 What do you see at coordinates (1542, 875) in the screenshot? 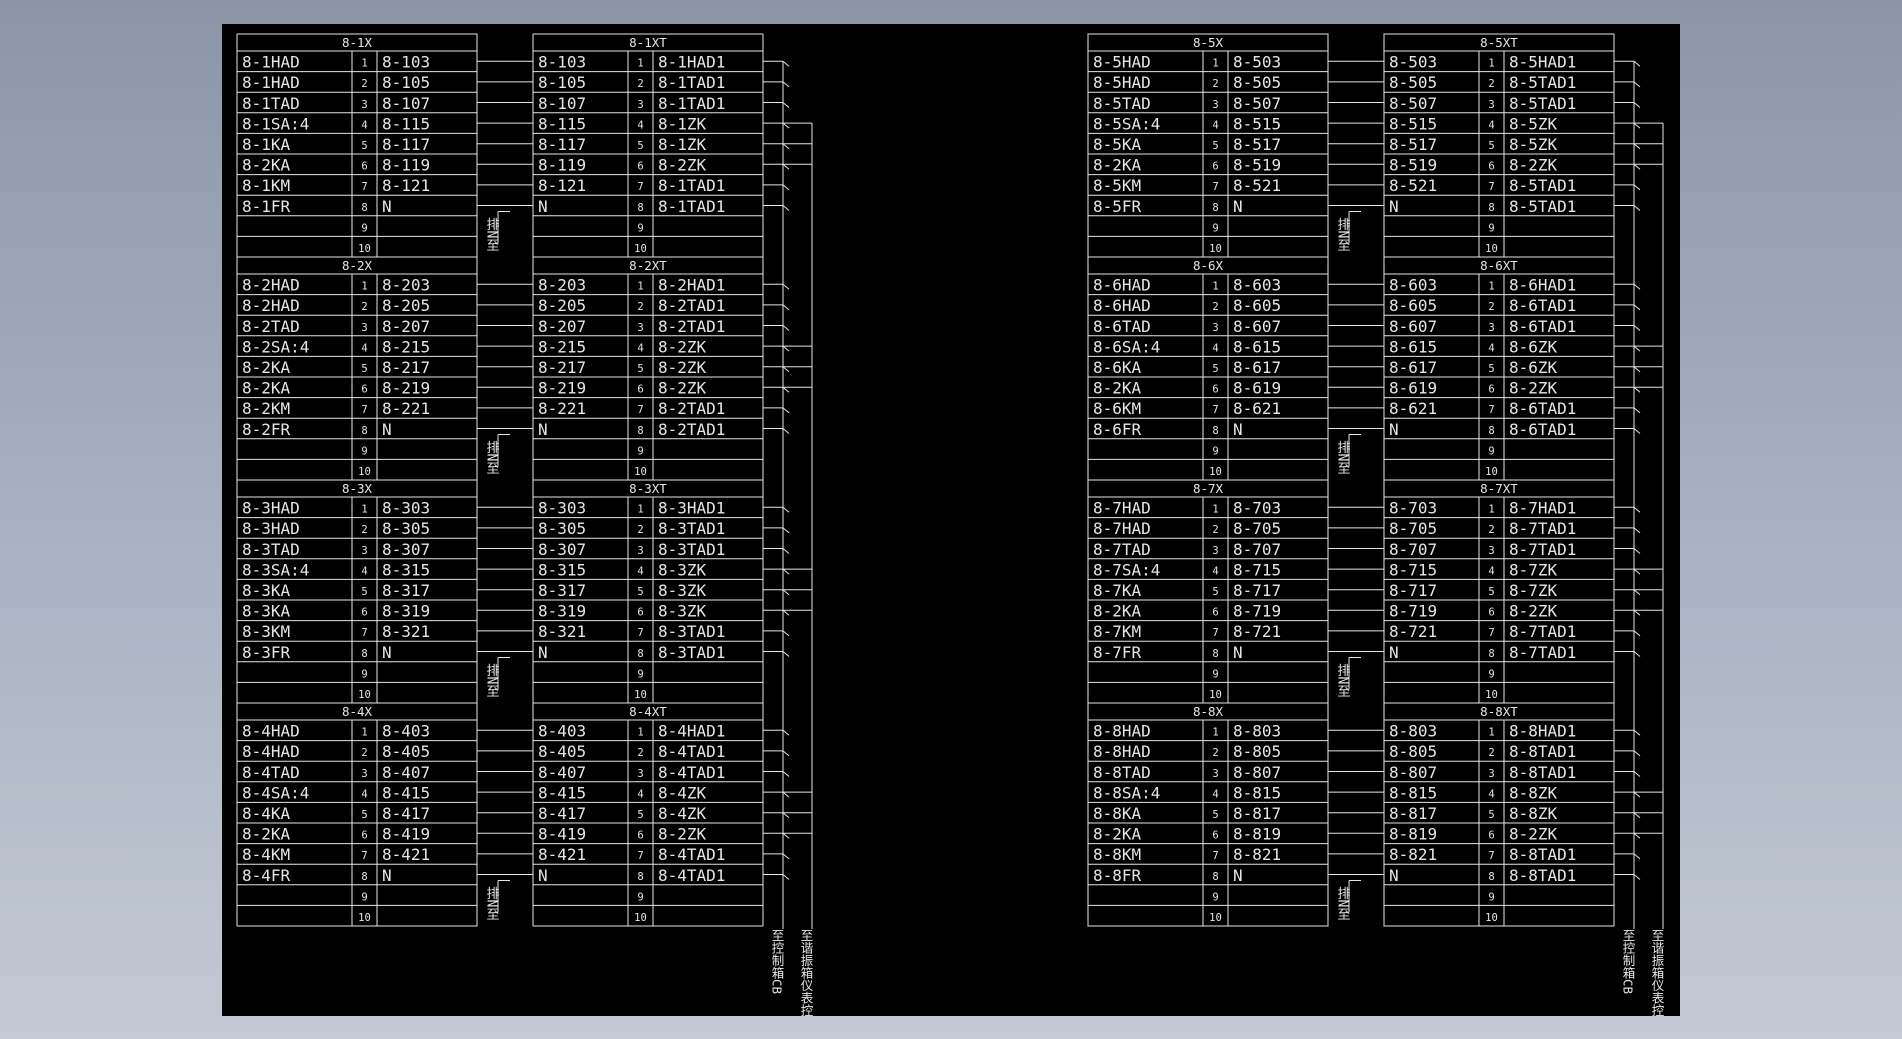
I see `terminal-cell: 8-8TAD1` at bounding box center [1542, 875].